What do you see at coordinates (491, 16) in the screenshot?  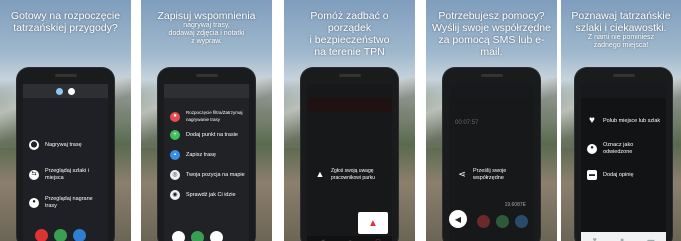 I see `caption-line: Potrzebujesz pomocy?` at bounding box center [491, 16].